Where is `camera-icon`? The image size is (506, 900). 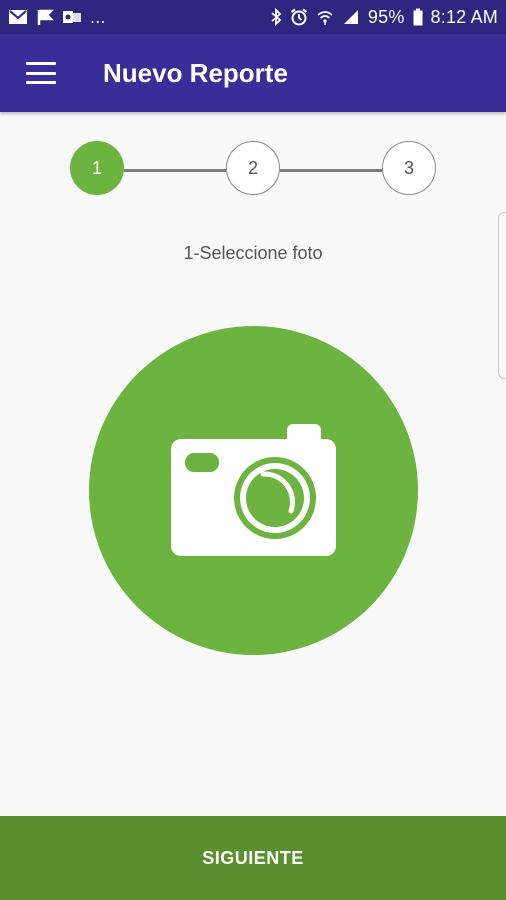
camera-icon is located at coordinates (253, 490).